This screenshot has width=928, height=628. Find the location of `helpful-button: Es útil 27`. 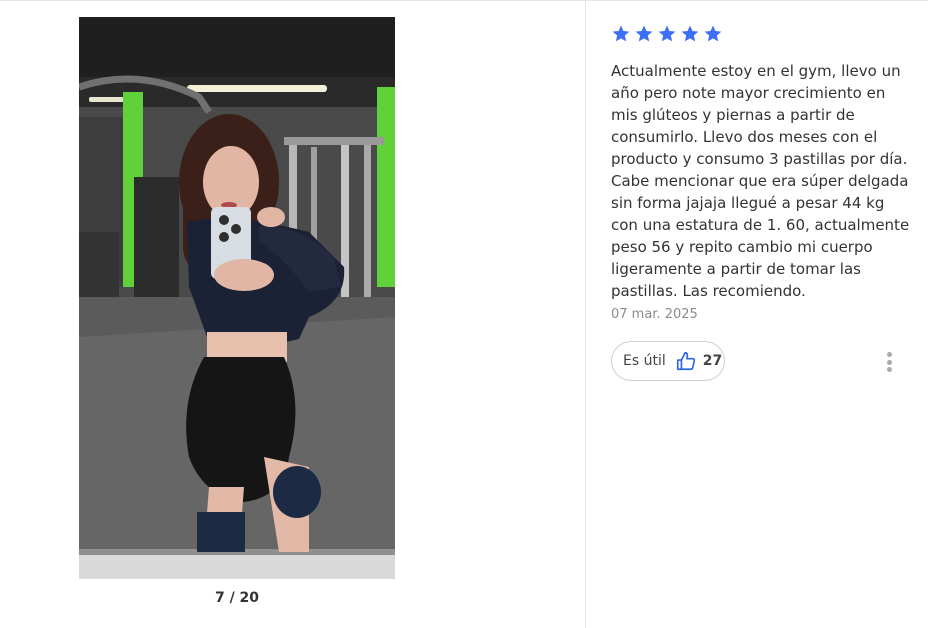

helpful-button: Es útil 27 is located at coordinates (668, 361).